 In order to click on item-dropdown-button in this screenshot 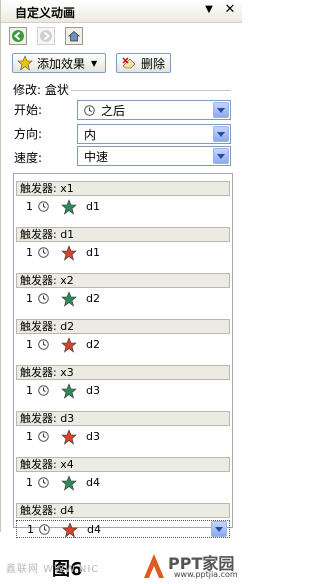, I will do `click(219, 529)`.